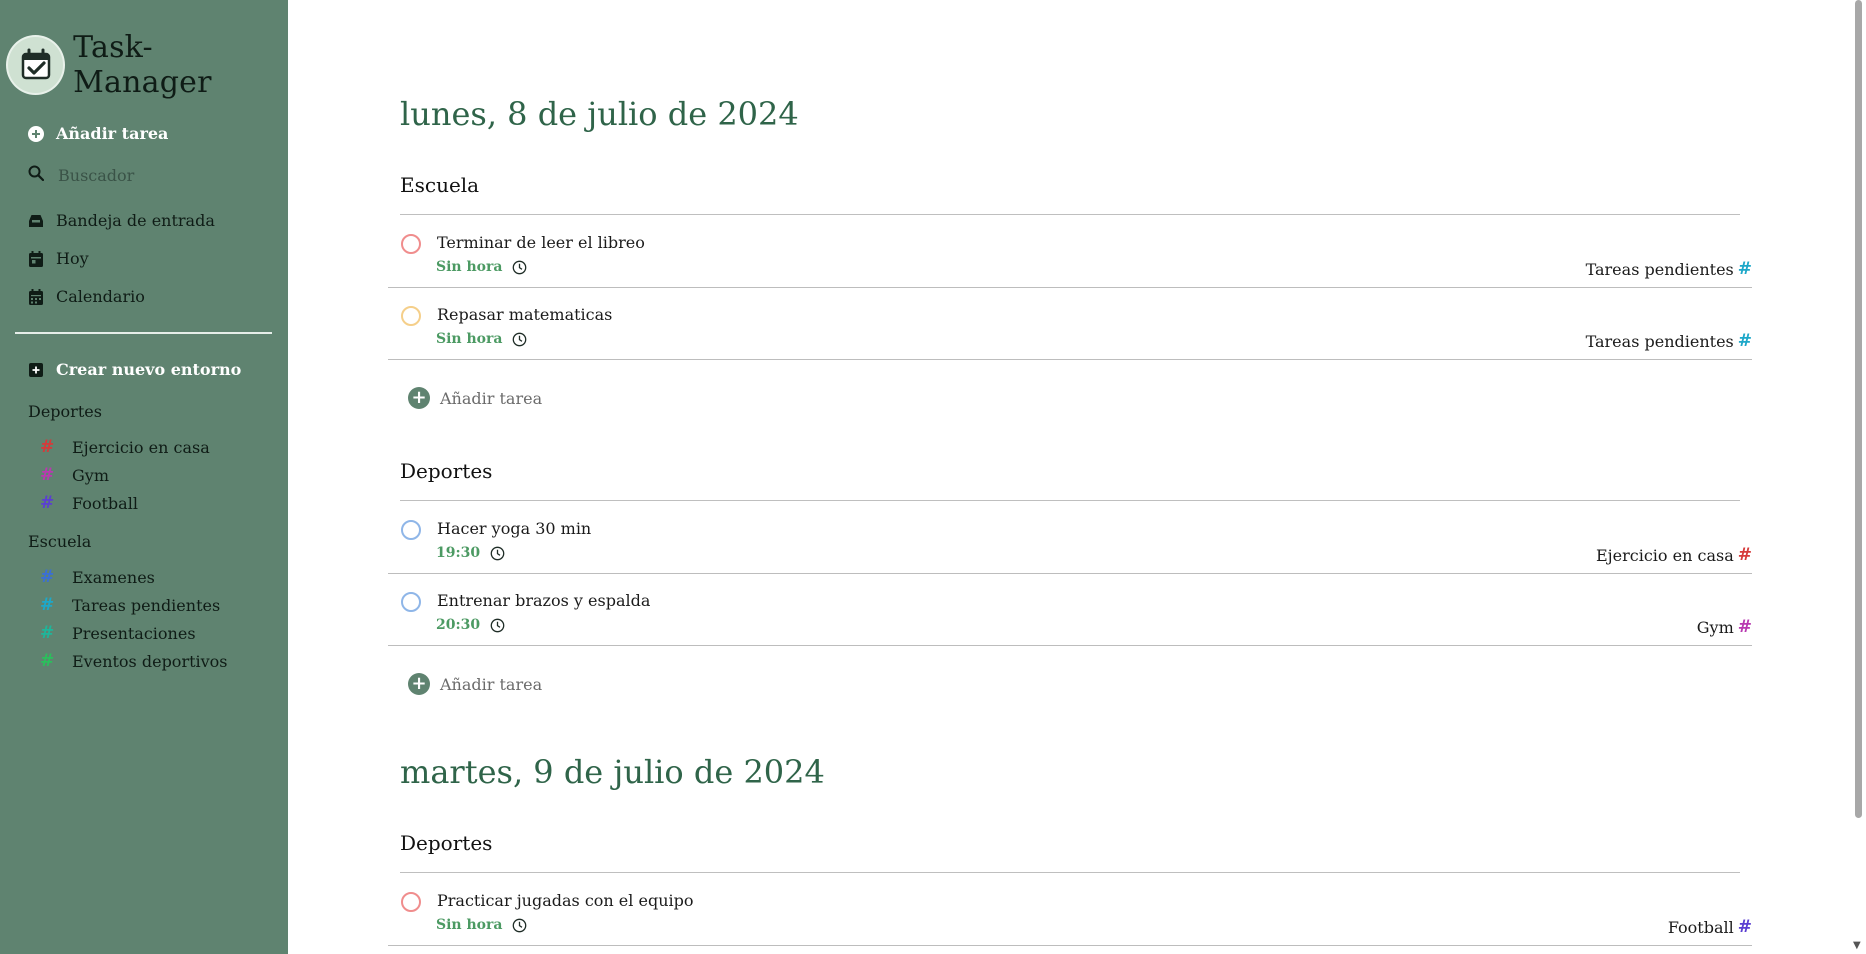  I want to click on sidebar-item-label: Bandeja de entrada, so click(135, 220).